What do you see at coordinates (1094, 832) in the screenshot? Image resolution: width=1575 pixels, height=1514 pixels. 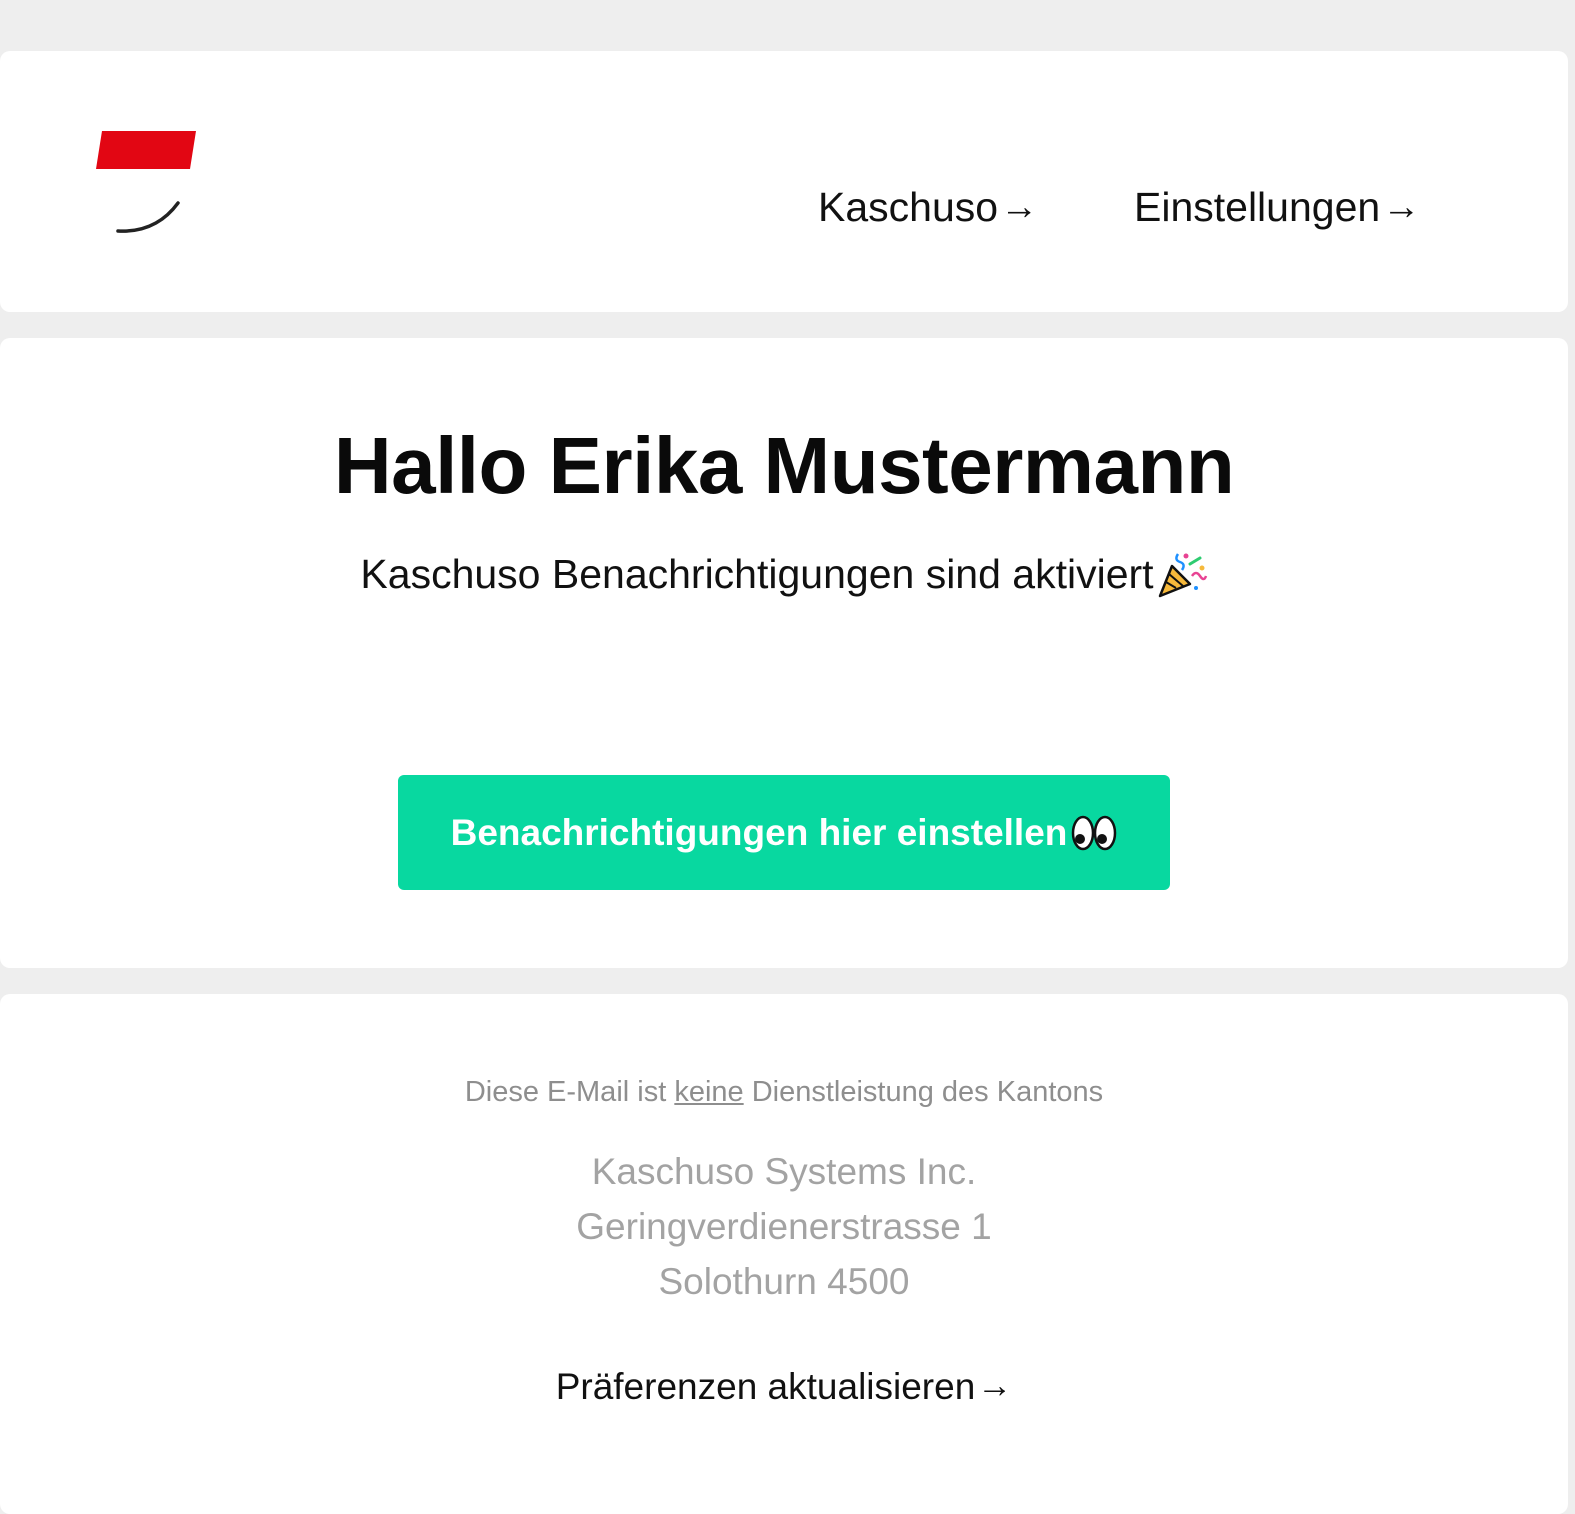 I see `eyes-icon` at bounding box center [1094, 832].